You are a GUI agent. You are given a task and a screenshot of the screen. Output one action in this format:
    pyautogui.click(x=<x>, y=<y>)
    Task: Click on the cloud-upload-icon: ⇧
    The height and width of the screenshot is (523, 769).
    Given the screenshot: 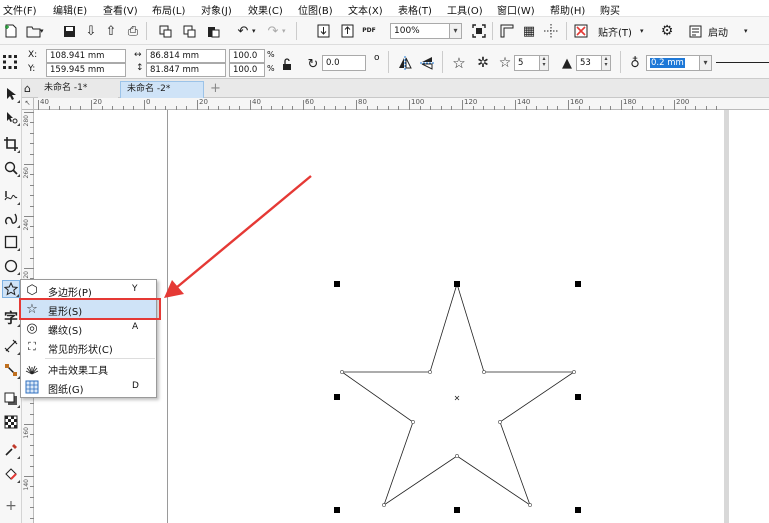 What is the action you would take?
    pyautogui.click(x=111, y=31)
    